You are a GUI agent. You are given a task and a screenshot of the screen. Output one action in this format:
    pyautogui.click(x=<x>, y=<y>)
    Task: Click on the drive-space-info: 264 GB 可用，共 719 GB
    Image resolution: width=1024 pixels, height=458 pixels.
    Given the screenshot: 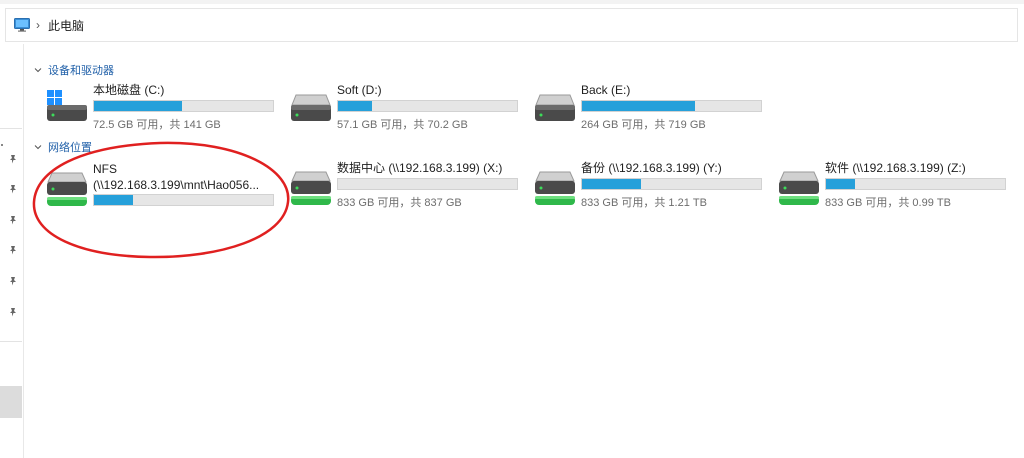 What is the action you would take?
    pyautogui.click(x=643, y=125)
    